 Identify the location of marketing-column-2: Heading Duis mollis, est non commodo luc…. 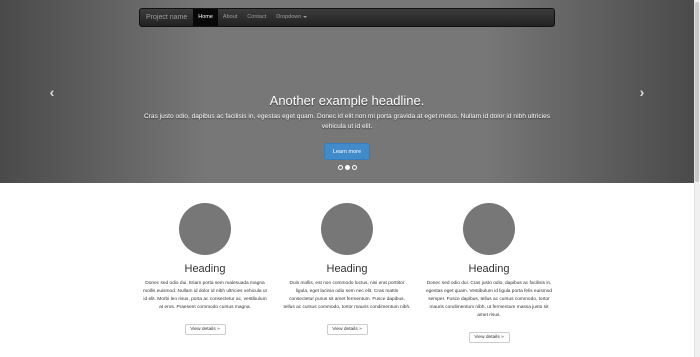
(347, 269).